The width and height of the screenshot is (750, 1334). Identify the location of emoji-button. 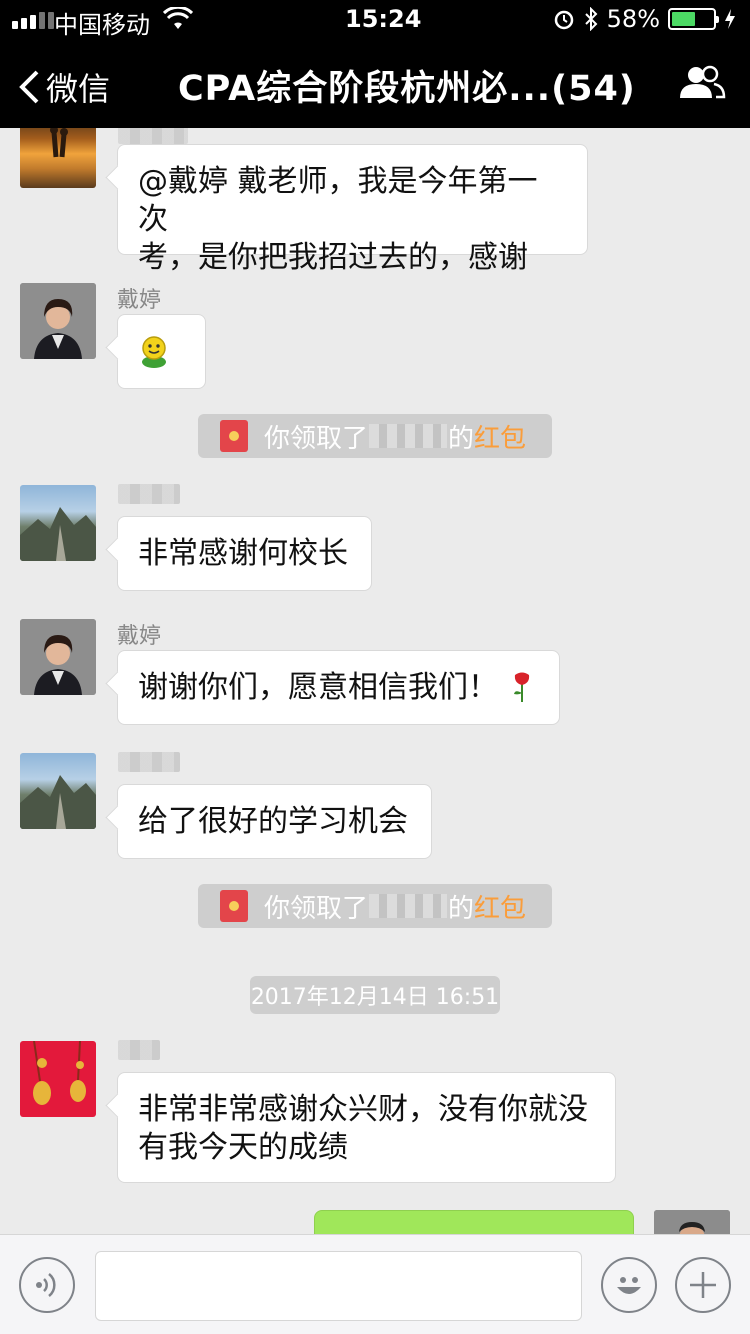
(629, 1285).